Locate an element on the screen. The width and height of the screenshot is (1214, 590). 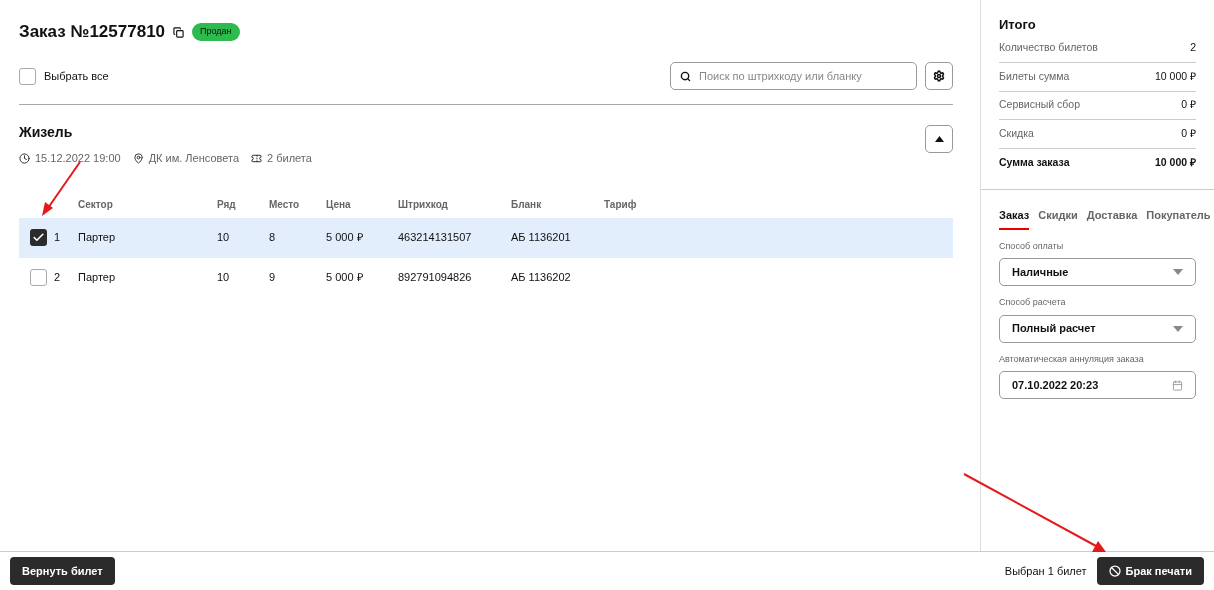
event-venue: ДК им. Ленсовета is located at coordinates (194, 158).